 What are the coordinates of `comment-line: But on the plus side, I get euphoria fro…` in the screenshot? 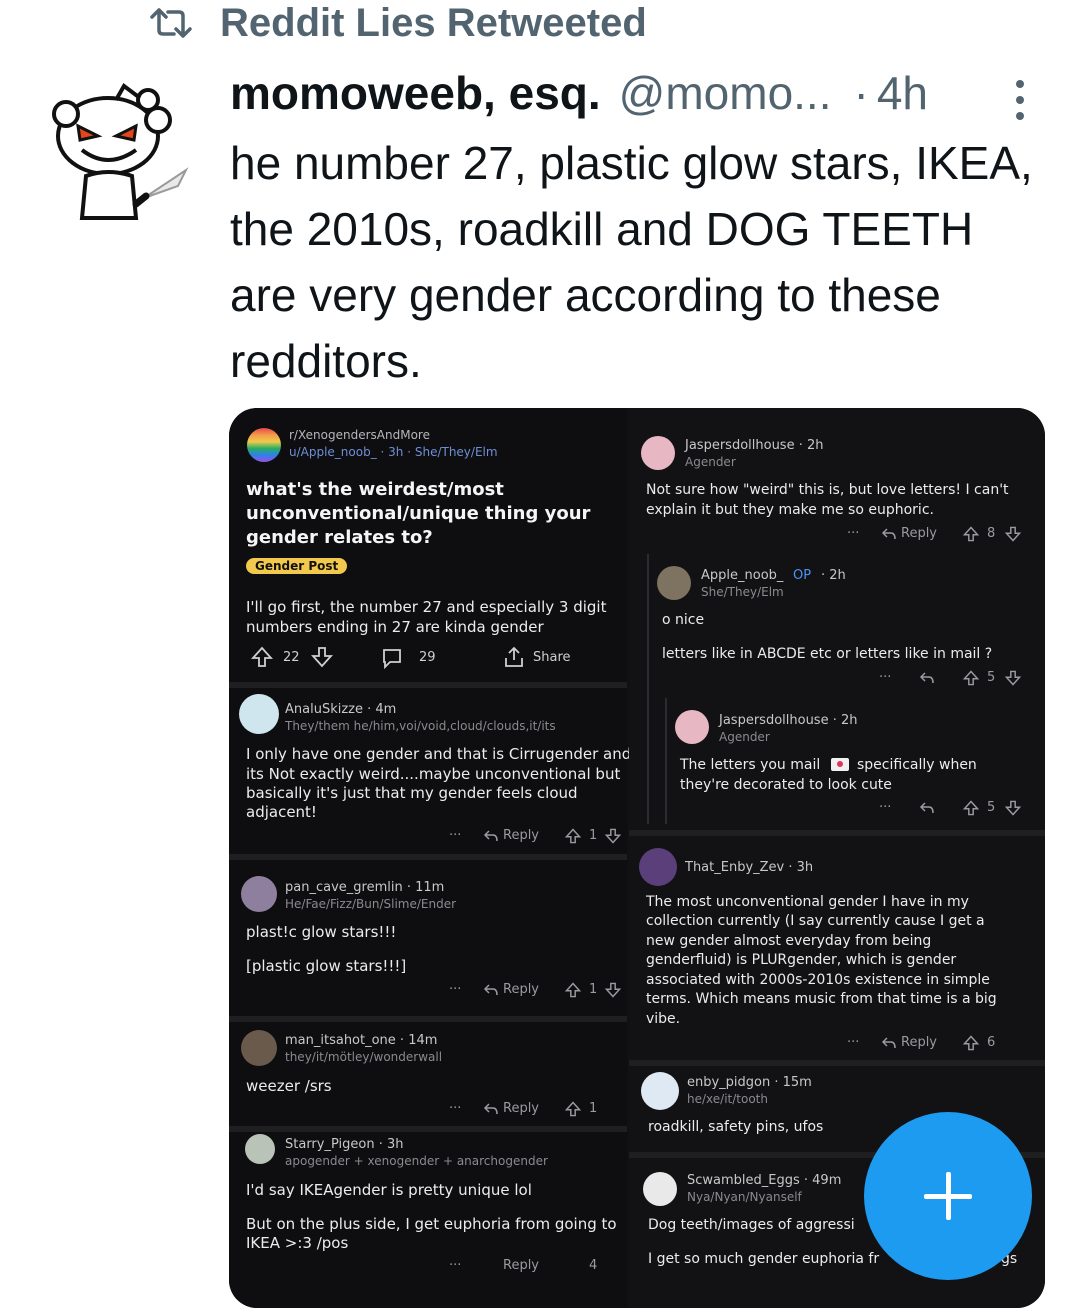 It's located at (431, 1224).